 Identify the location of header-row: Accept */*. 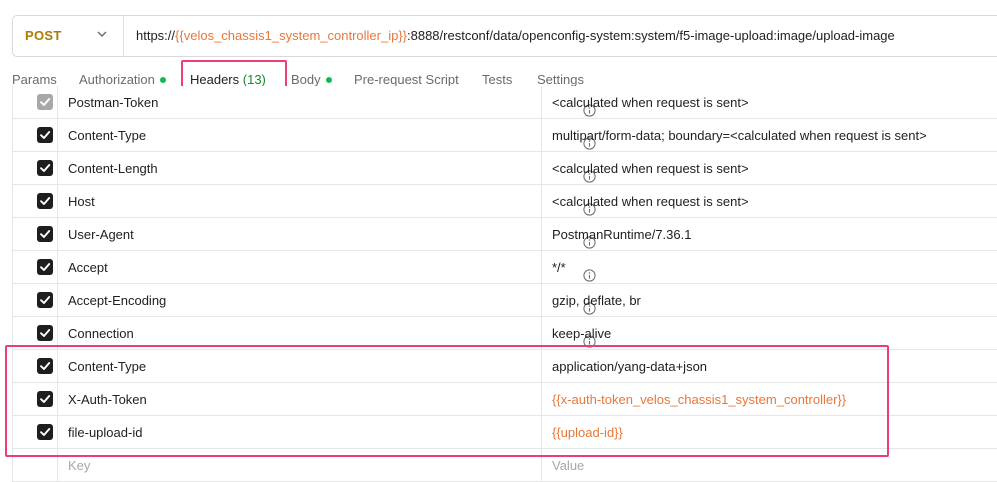
(504, 267).